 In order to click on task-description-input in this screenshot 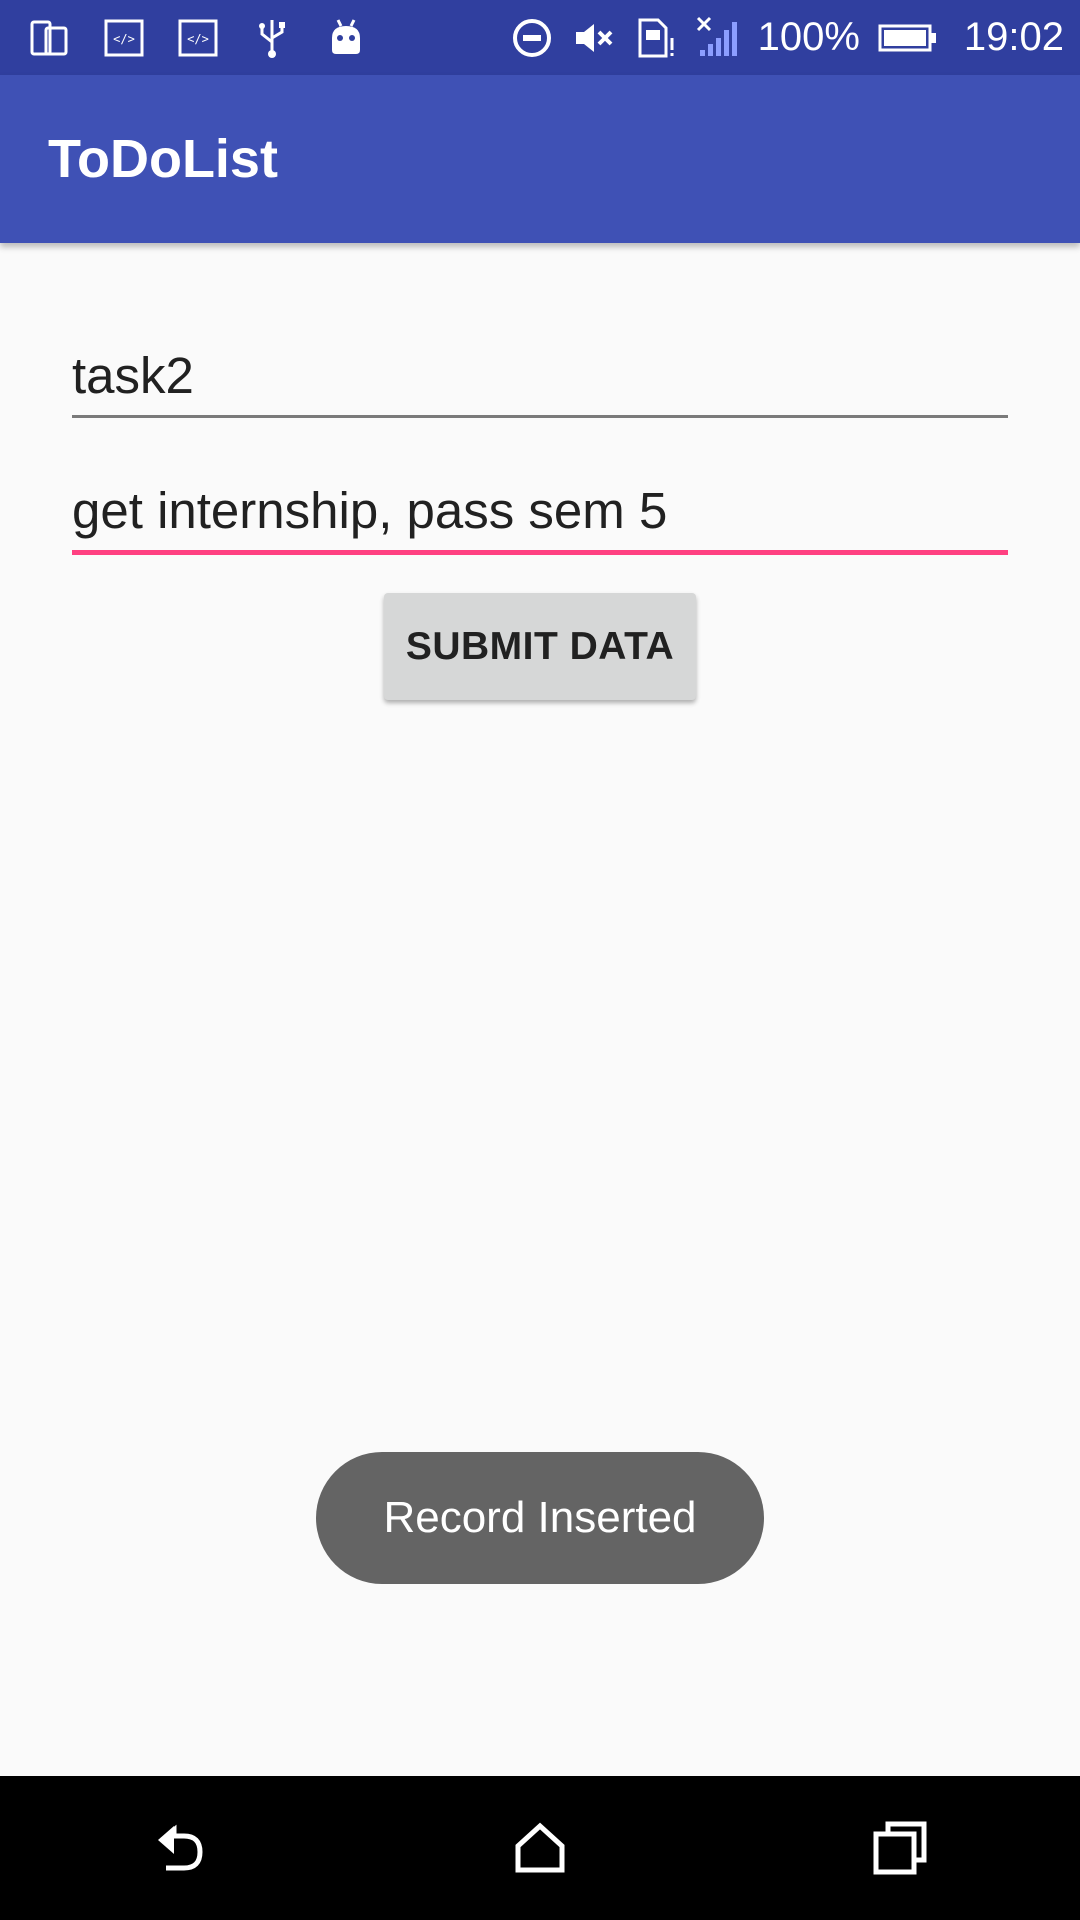, I will do `click(540, 512)`.